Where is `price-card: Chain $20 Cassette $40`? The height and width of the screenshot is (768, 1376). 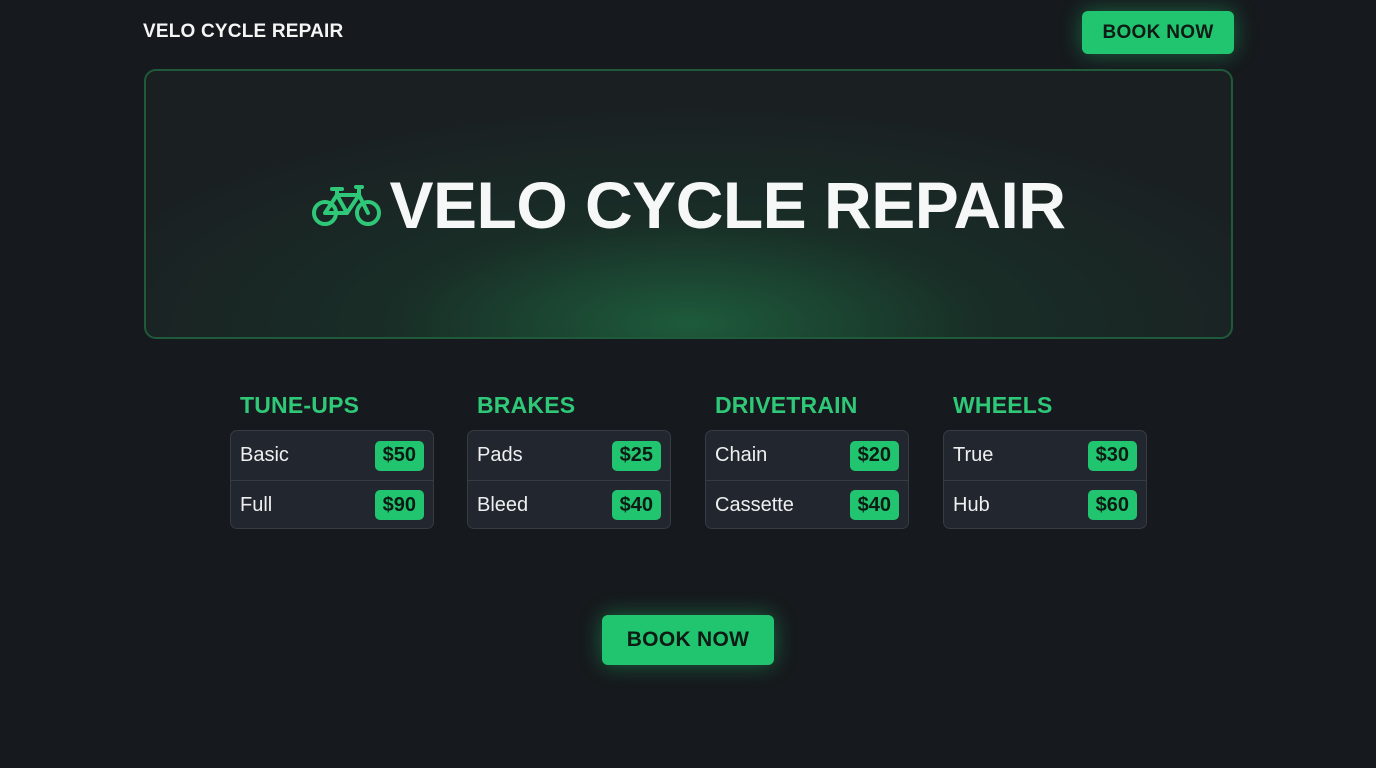
price-card: Chain $20 Cassette $40 is located at coordinates (807, 479).